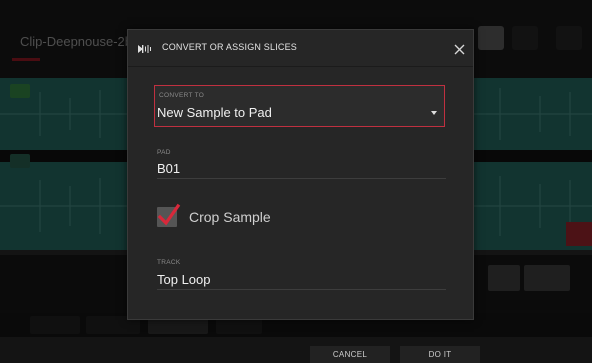 This screenshot has width=592, height=363. Describe the element at coordinates (169, 168) in the screenshot. I see `pad-value: B01` at that location.